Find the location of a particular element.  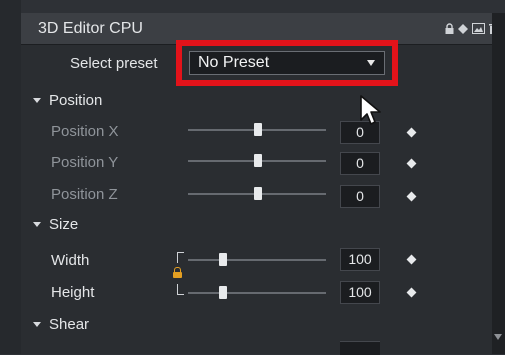

height-slider is located at coordinates (257, 293).